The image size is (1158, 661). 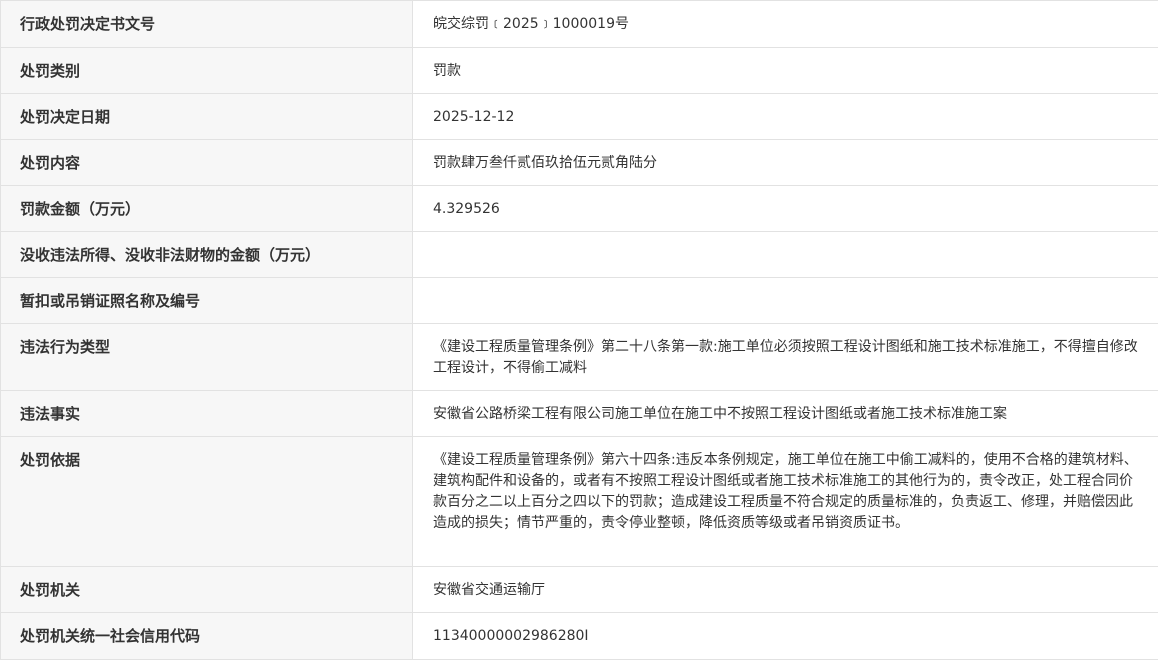 I want to click on row-label: 没收违法所得、没收非法财物的金额（万元）, so click(x=206, y=254).